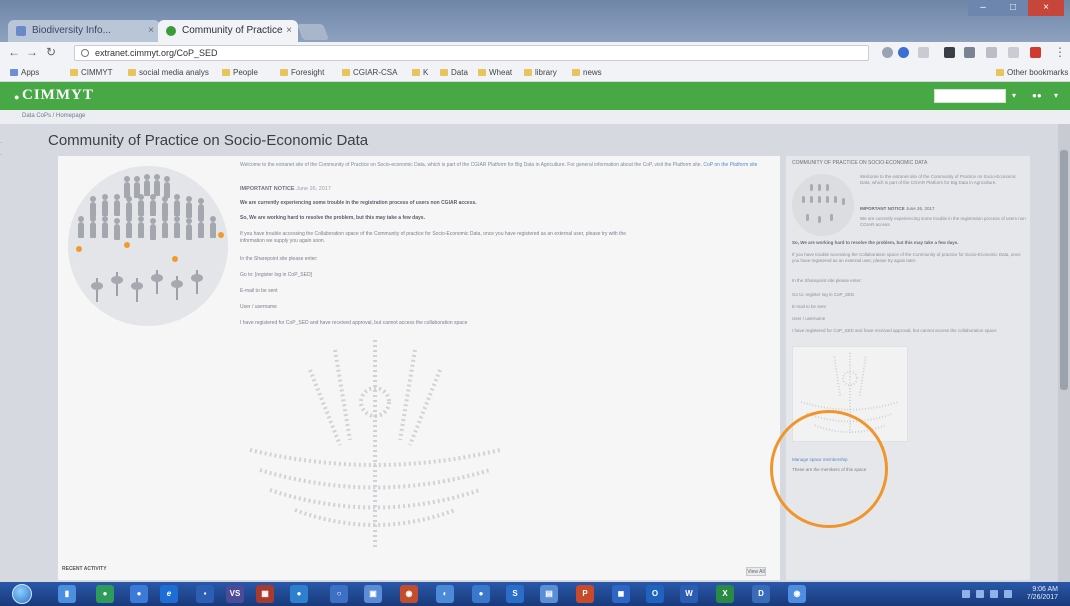  Describe the element at coordinates (168, 72) in the screenshot. I see `bookmark-social-media: social media analys` at that location.